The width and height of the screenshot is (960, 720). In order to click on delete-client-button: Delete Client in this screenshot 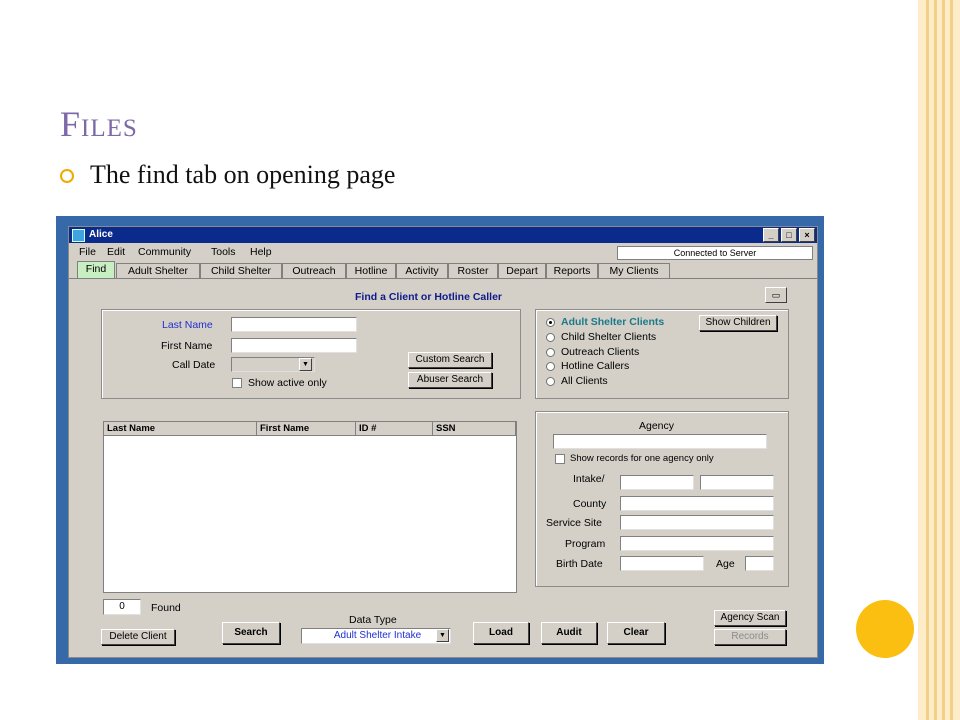, I will do `click(138, 637)`.